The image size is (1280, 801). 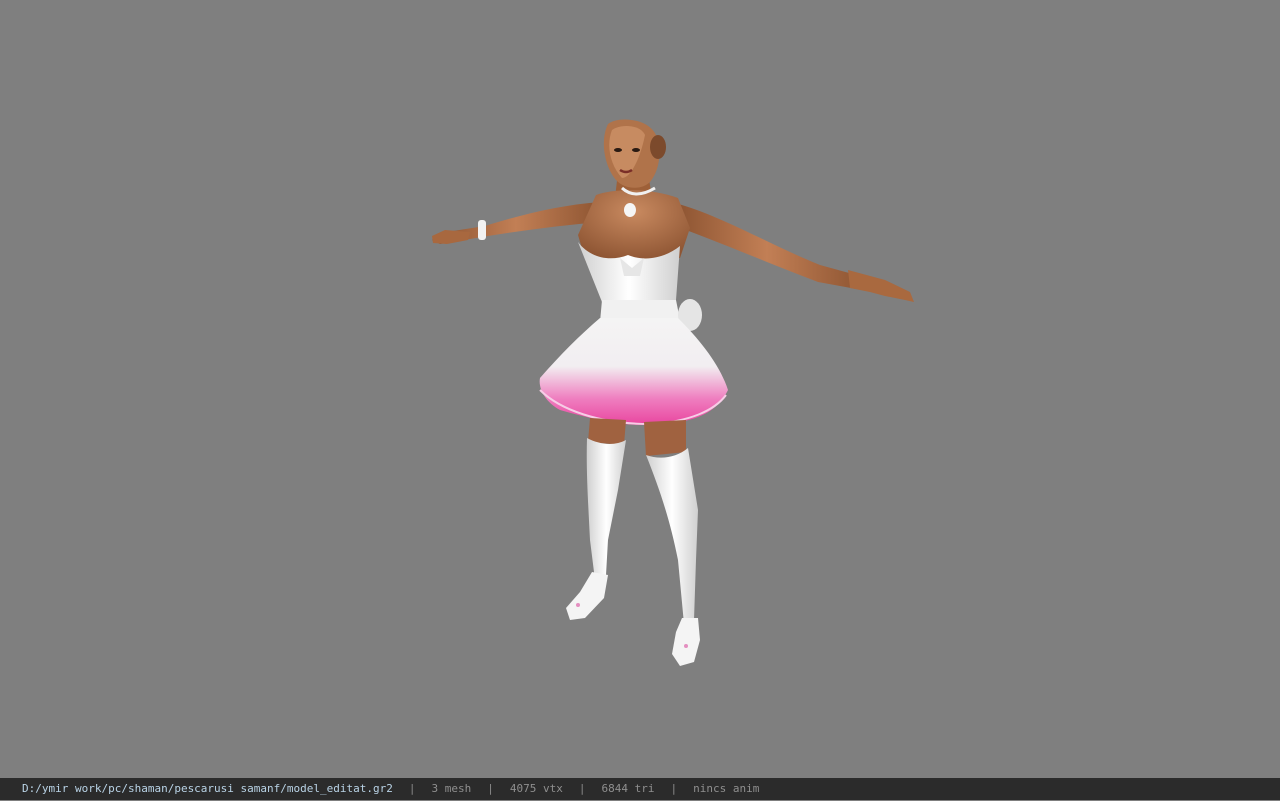 I want to click on left-shoe, so click(x=587, y=596).